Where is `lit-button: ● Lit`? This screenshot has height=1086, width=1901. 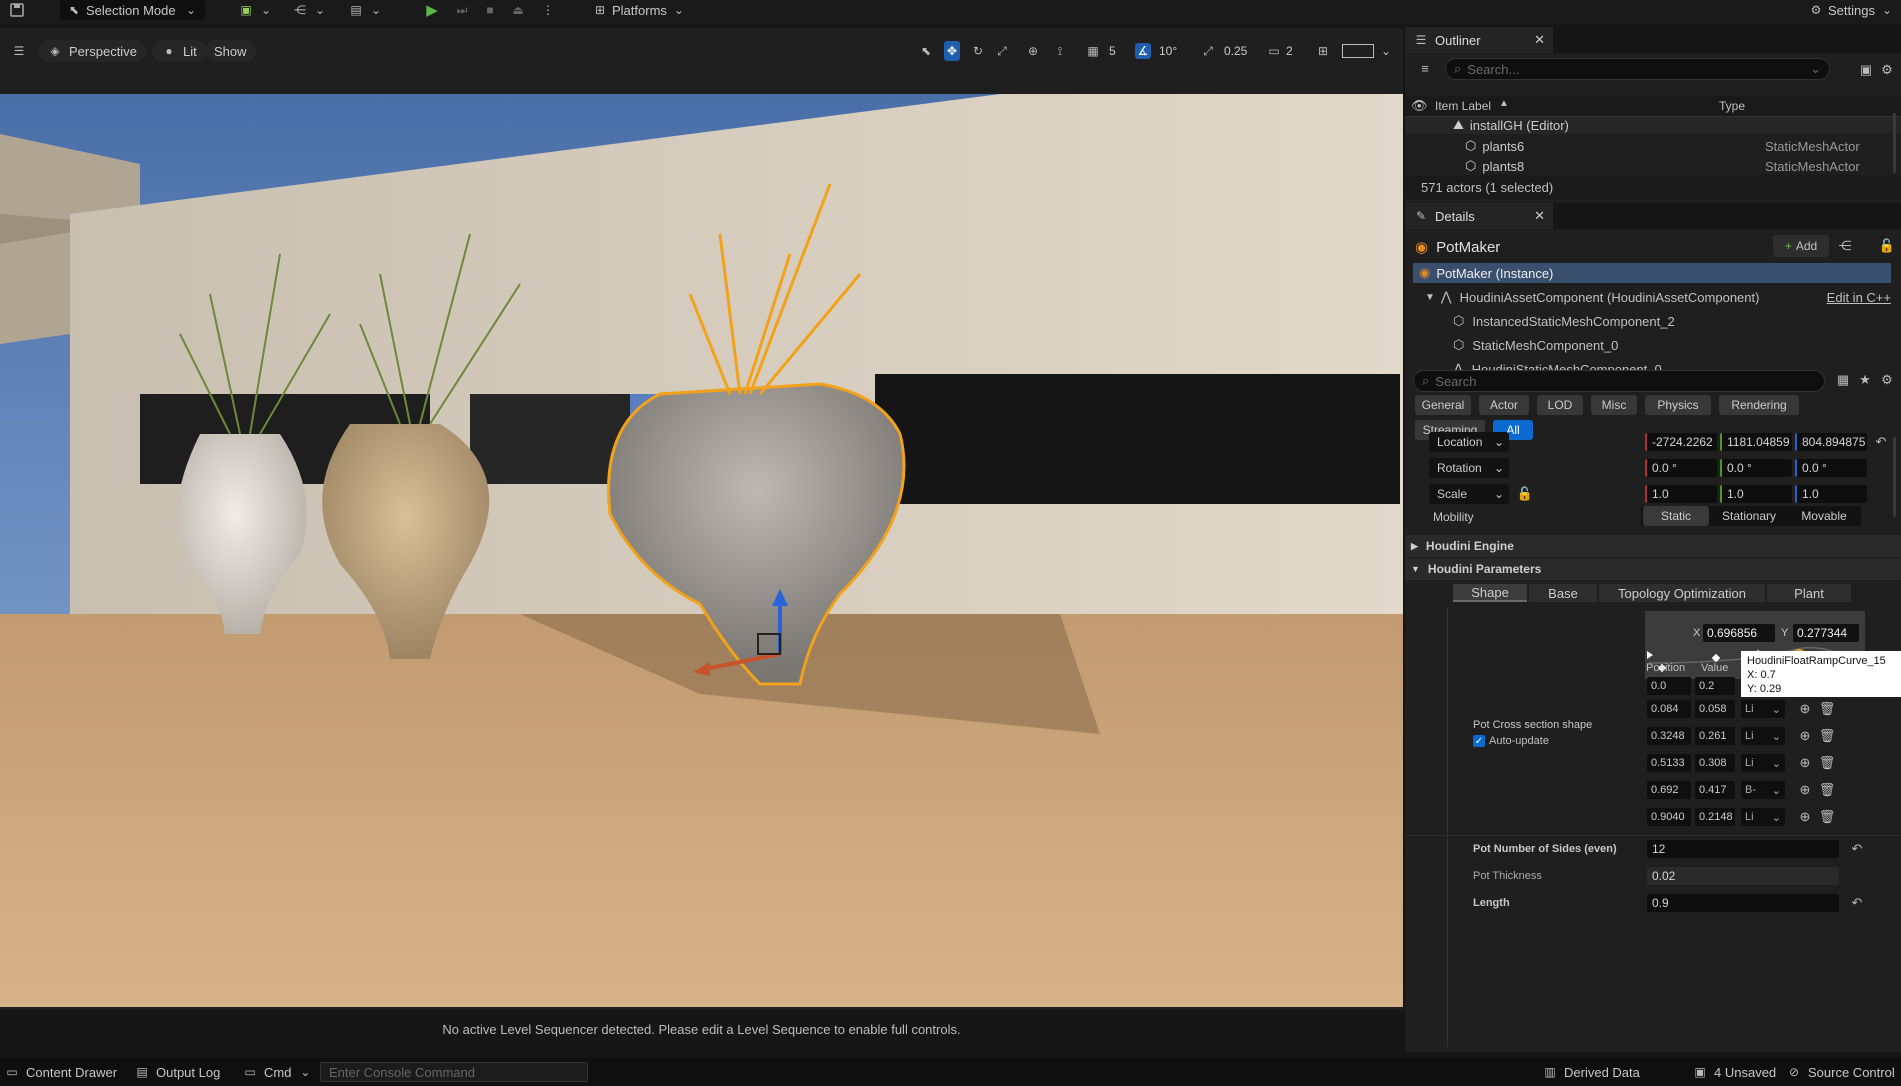
lit-button: ● Lit is located at coordinates (179, 51).